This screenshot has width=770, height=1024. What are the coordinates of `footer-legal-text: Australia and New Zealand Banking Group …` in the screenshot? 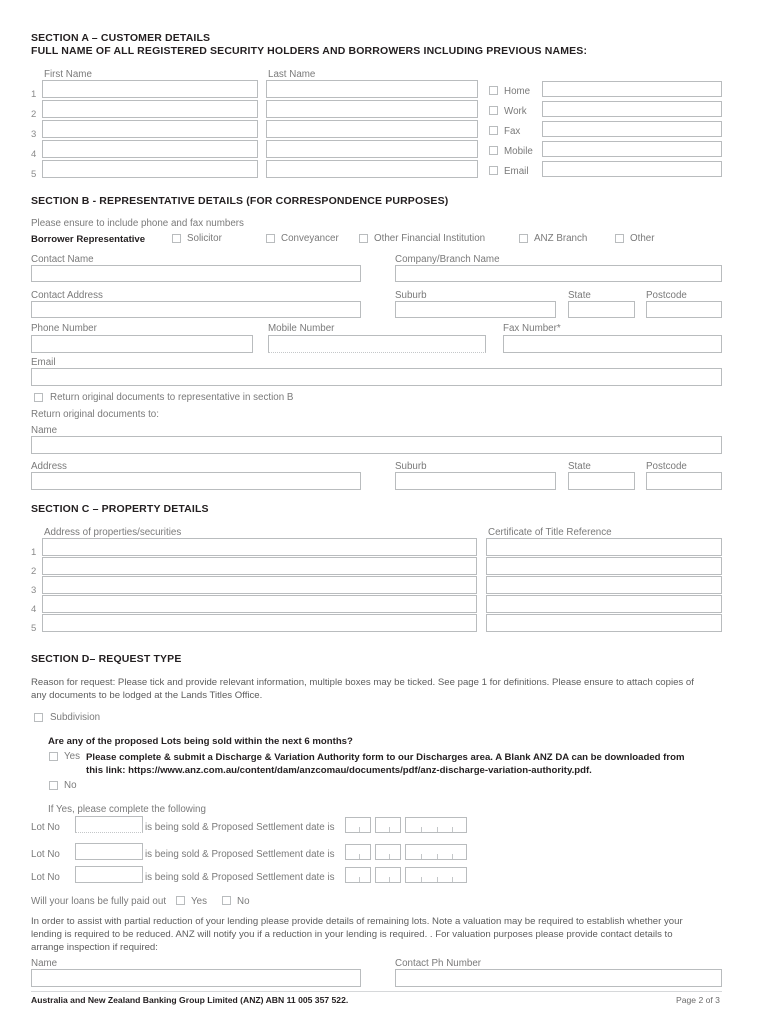 It's located at (190, 1000).